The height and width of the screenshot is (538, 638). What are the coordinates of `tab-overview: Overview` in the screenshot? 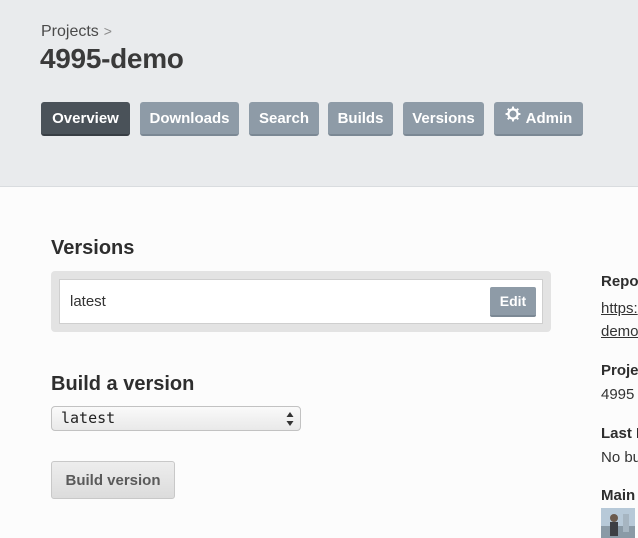 It's located at (85, 119).